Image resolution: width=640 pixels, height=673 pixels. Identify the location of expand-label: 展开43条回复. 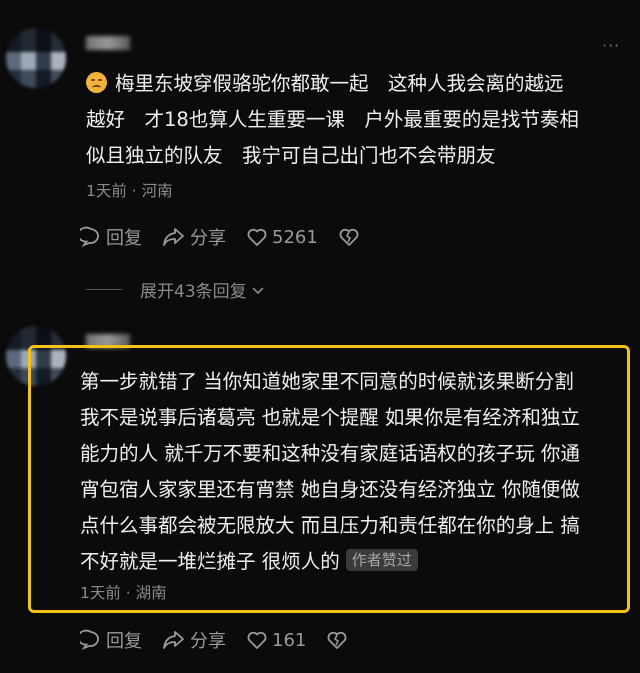
(193, 292).